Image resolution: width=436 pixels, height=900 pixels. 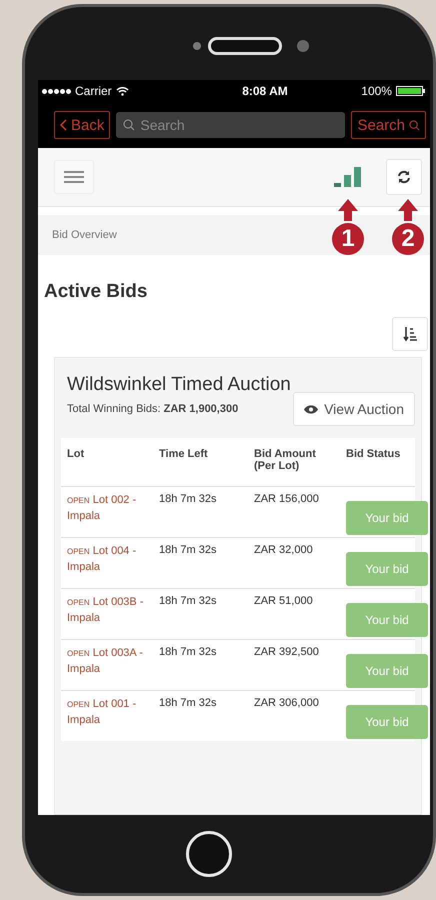 What do you see at coordinates (376, 91) in the screenshot?
I see `battery-percent: 100%` at bounding box center [376, 91].